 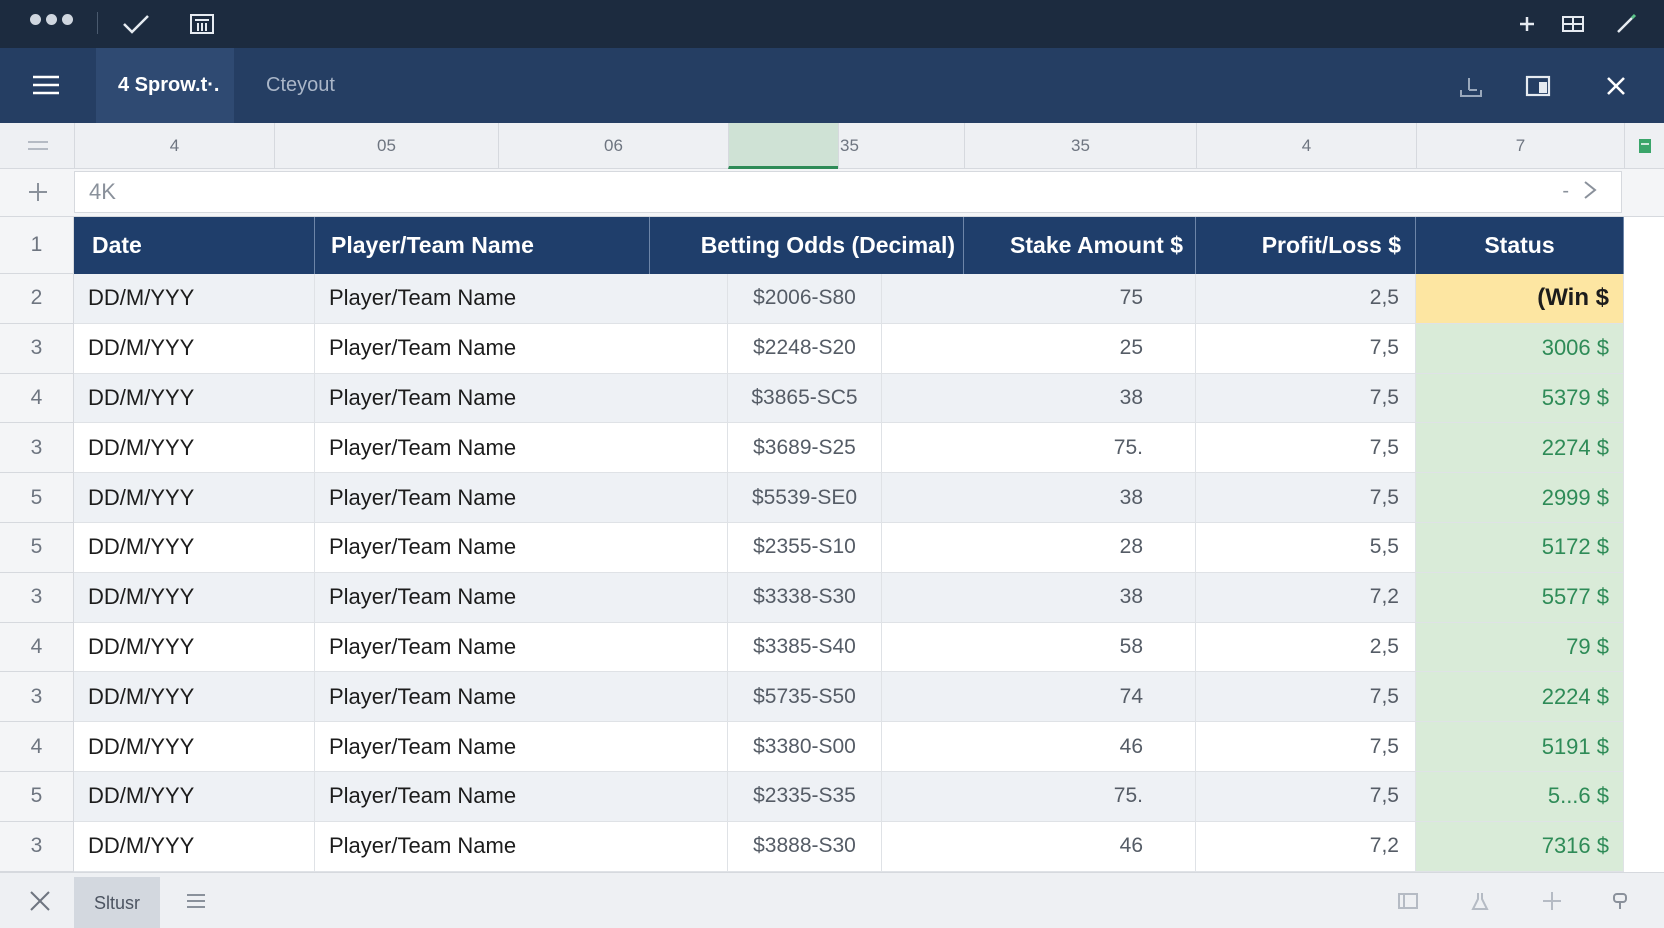 I want to click on cell-odds: $2355-S10, so click(x=805, y=548).